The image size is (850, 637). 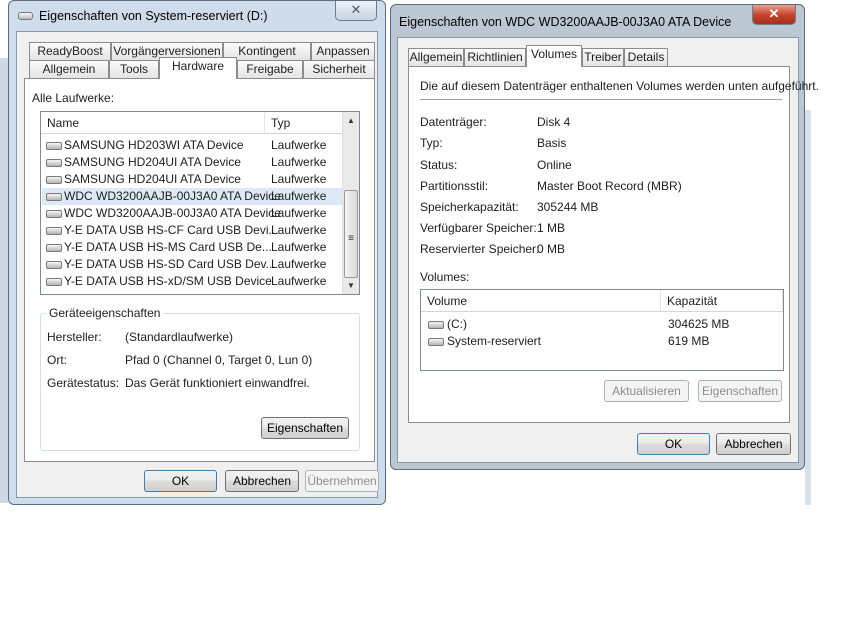 I want to click on tab-richtlinien: Richtlinien, so click(x=495, y=57).